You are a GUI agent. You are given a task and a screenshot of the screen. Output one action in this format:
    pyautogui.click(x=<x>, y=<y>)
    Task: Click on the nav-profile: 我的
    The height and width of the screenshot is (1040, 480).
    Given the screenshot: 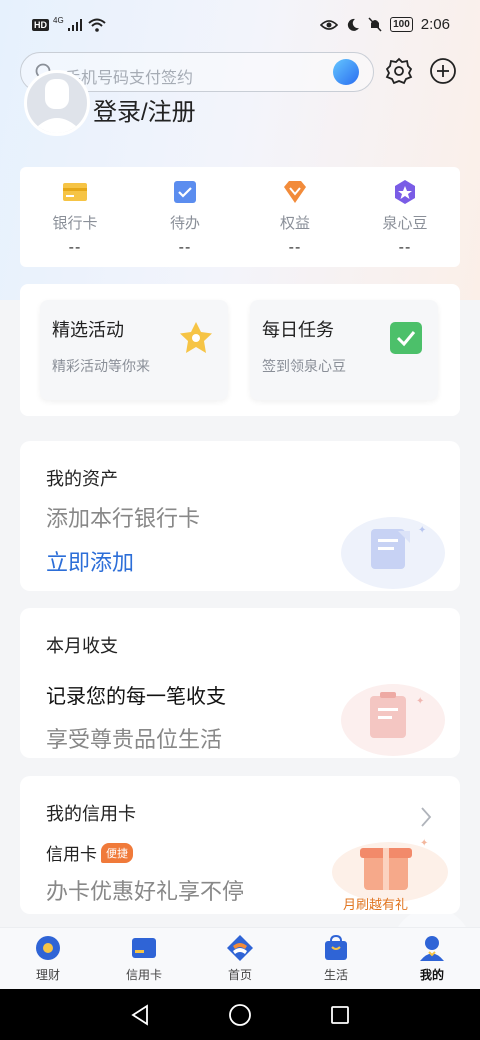 What is the action you would take?
    pyautogui.click(x=432, y=948)
    